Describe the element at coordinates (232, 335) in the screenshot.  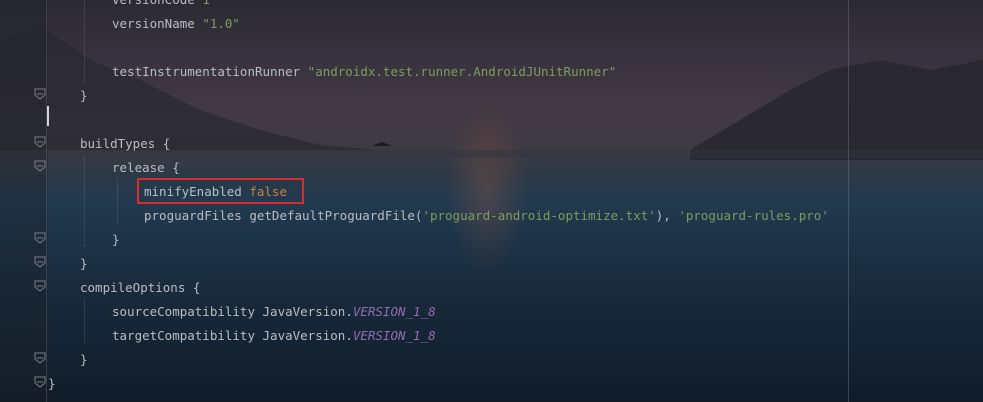
I see `code-token: targetCompatibility JavaVersion.` at that location.